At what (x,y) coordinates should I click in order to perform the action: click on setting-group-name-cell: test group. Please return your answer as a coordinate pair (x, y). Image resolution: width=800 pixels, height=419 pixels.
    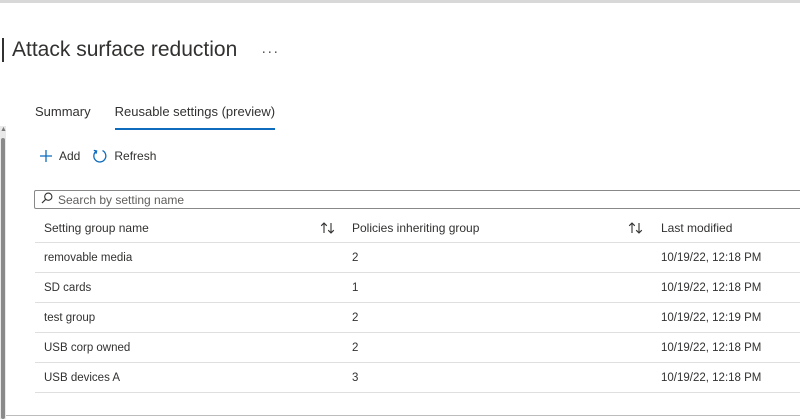
    Looking at the image, I should click on (69, 317).